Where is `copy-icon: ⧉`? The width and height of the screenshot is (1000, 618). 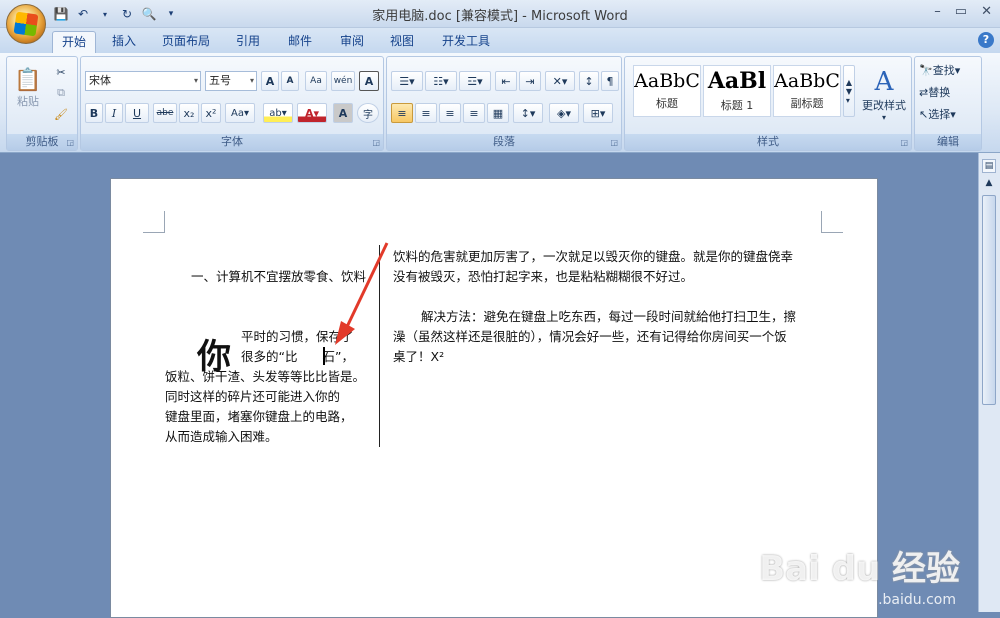 copy-icon: ⧉ is located at coordinates (61, 93).